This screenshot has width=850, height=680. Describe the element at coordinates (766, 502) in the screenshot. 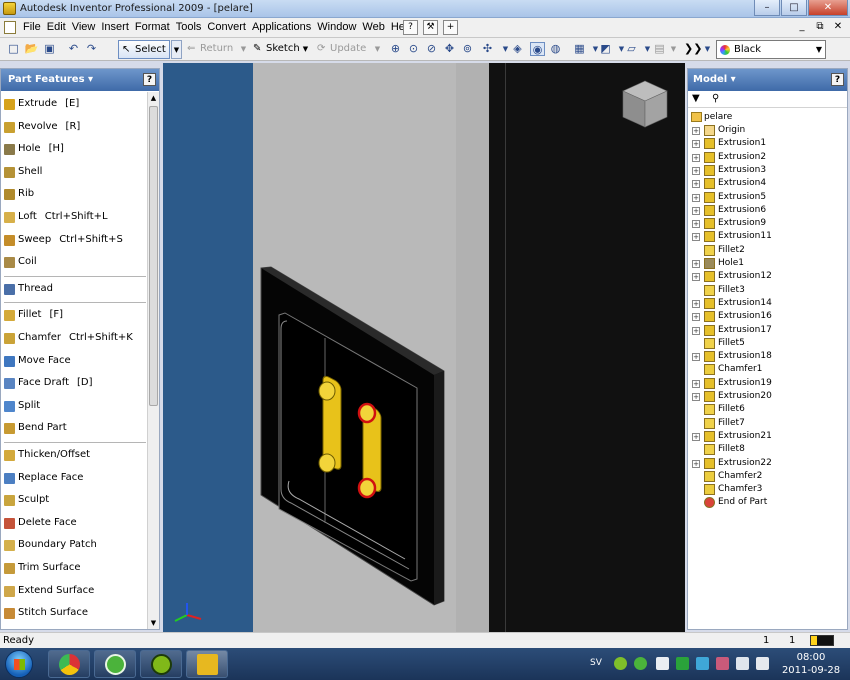

I see `tree-node-end-of-part: End of Part` at that location.